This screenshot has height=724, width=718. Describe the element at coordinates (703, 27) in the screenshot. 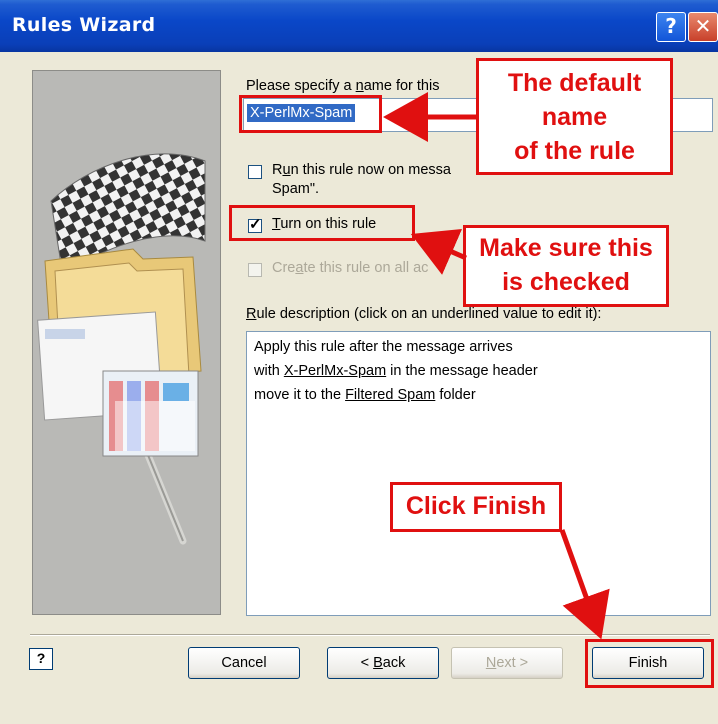

I see `close-icon: ✕` at that location.